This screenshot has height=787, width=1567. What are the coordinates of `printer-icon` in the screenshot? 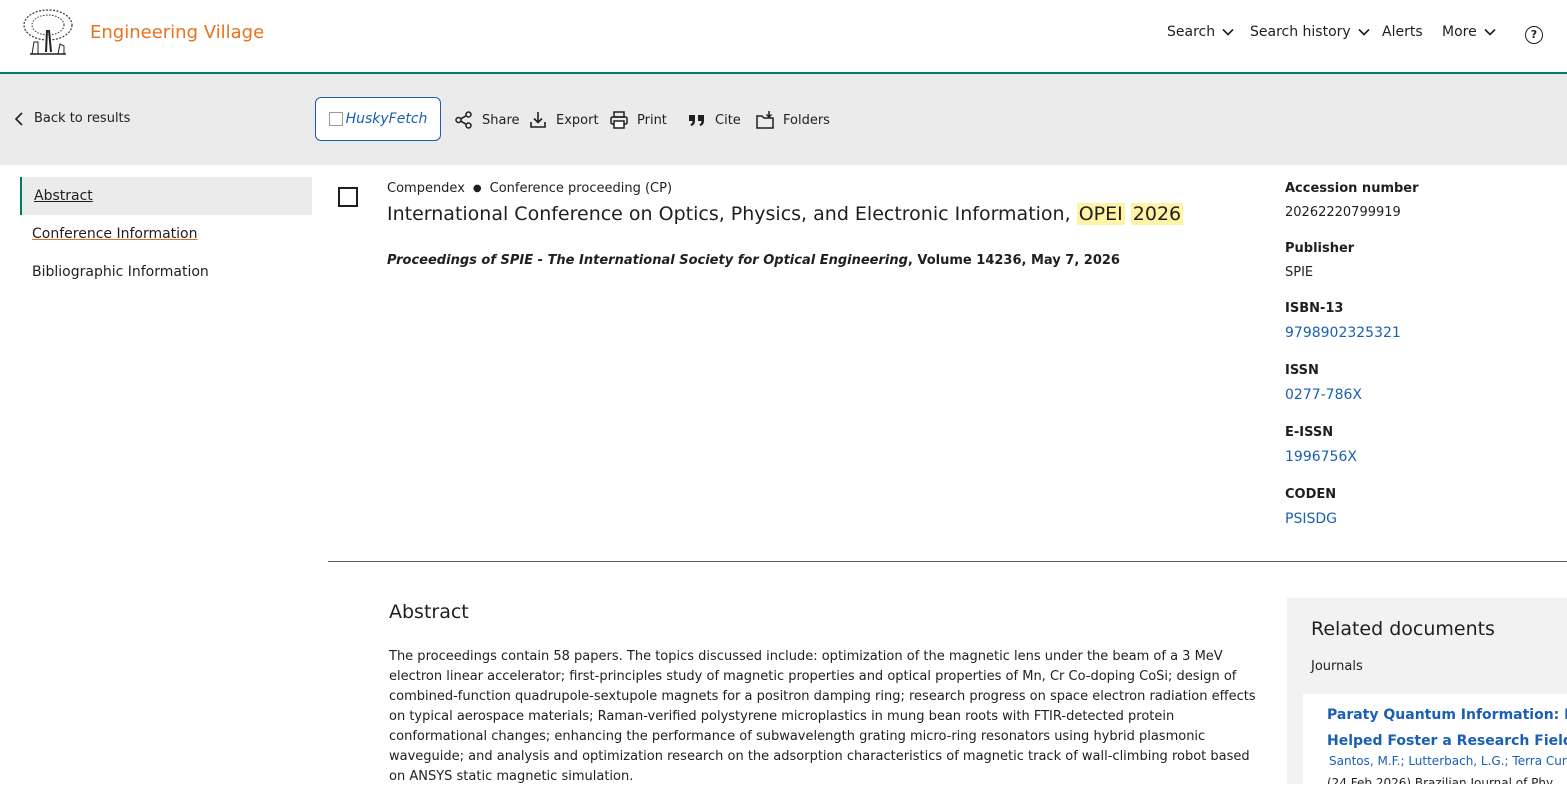 It's located at (619, 120).